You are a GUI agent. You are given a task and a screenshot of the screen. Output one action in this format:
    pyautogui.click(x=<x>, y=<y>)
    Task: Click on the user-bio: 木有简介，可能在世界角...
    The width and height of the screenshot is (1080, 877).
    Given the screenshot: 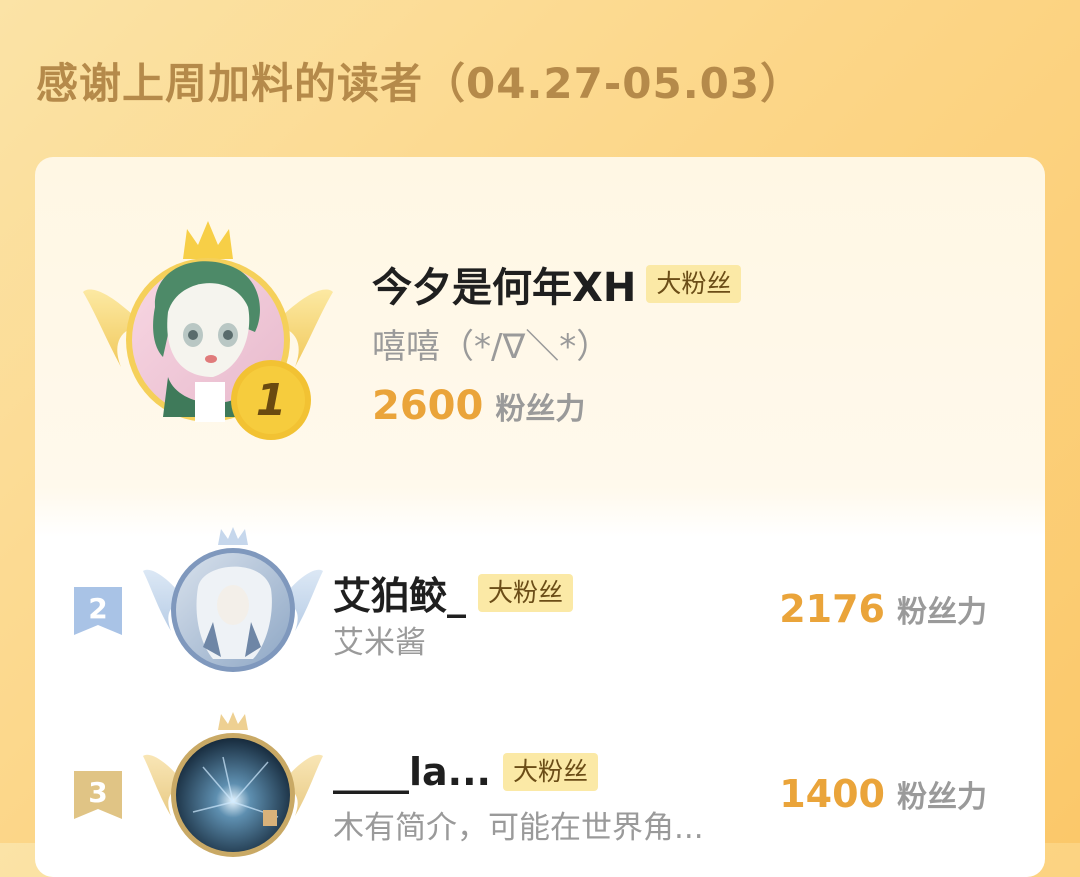 What is the action you would take?
    pyautogui.click(x=518, y=828)
    